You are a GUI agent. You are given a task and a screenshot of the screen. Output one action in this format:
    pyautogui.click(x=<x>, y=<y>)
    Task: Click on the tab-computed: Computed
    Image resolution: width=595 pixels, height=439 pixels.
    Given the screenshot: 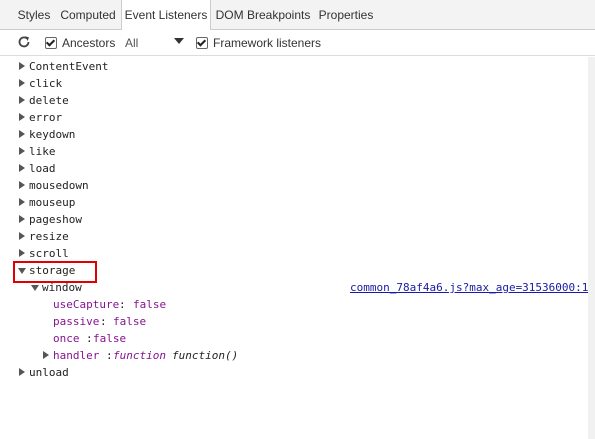 What is the action you would take?
    pyautogui.click(x=88, y=15)
    